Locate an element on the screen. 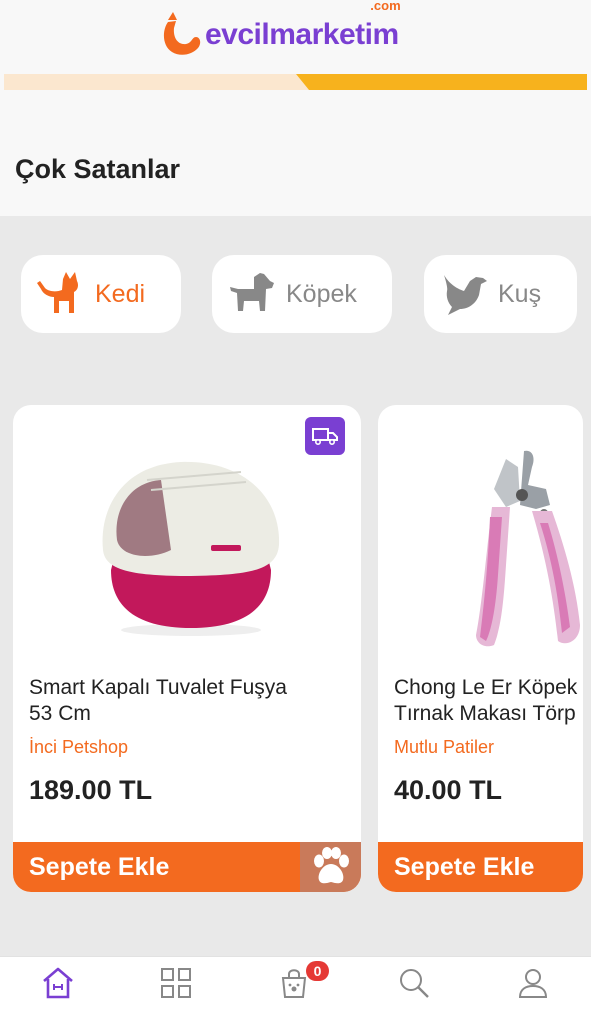  tab-kedi-label: Kedi is located at coordinates (120, 293).